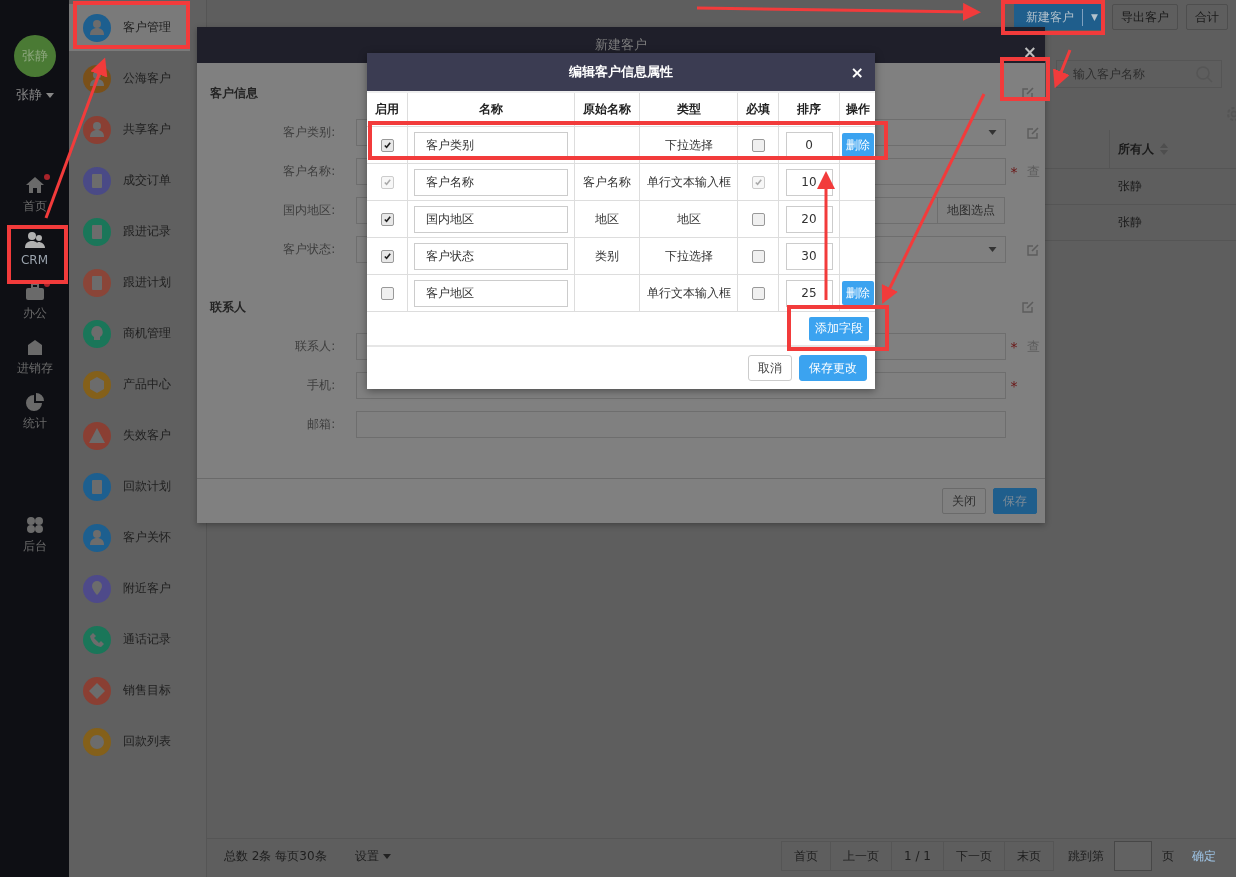  What do you see at coordinates (34, 402) in the screenshot?
I see `pie-icon` at bounding box center [34, 402].